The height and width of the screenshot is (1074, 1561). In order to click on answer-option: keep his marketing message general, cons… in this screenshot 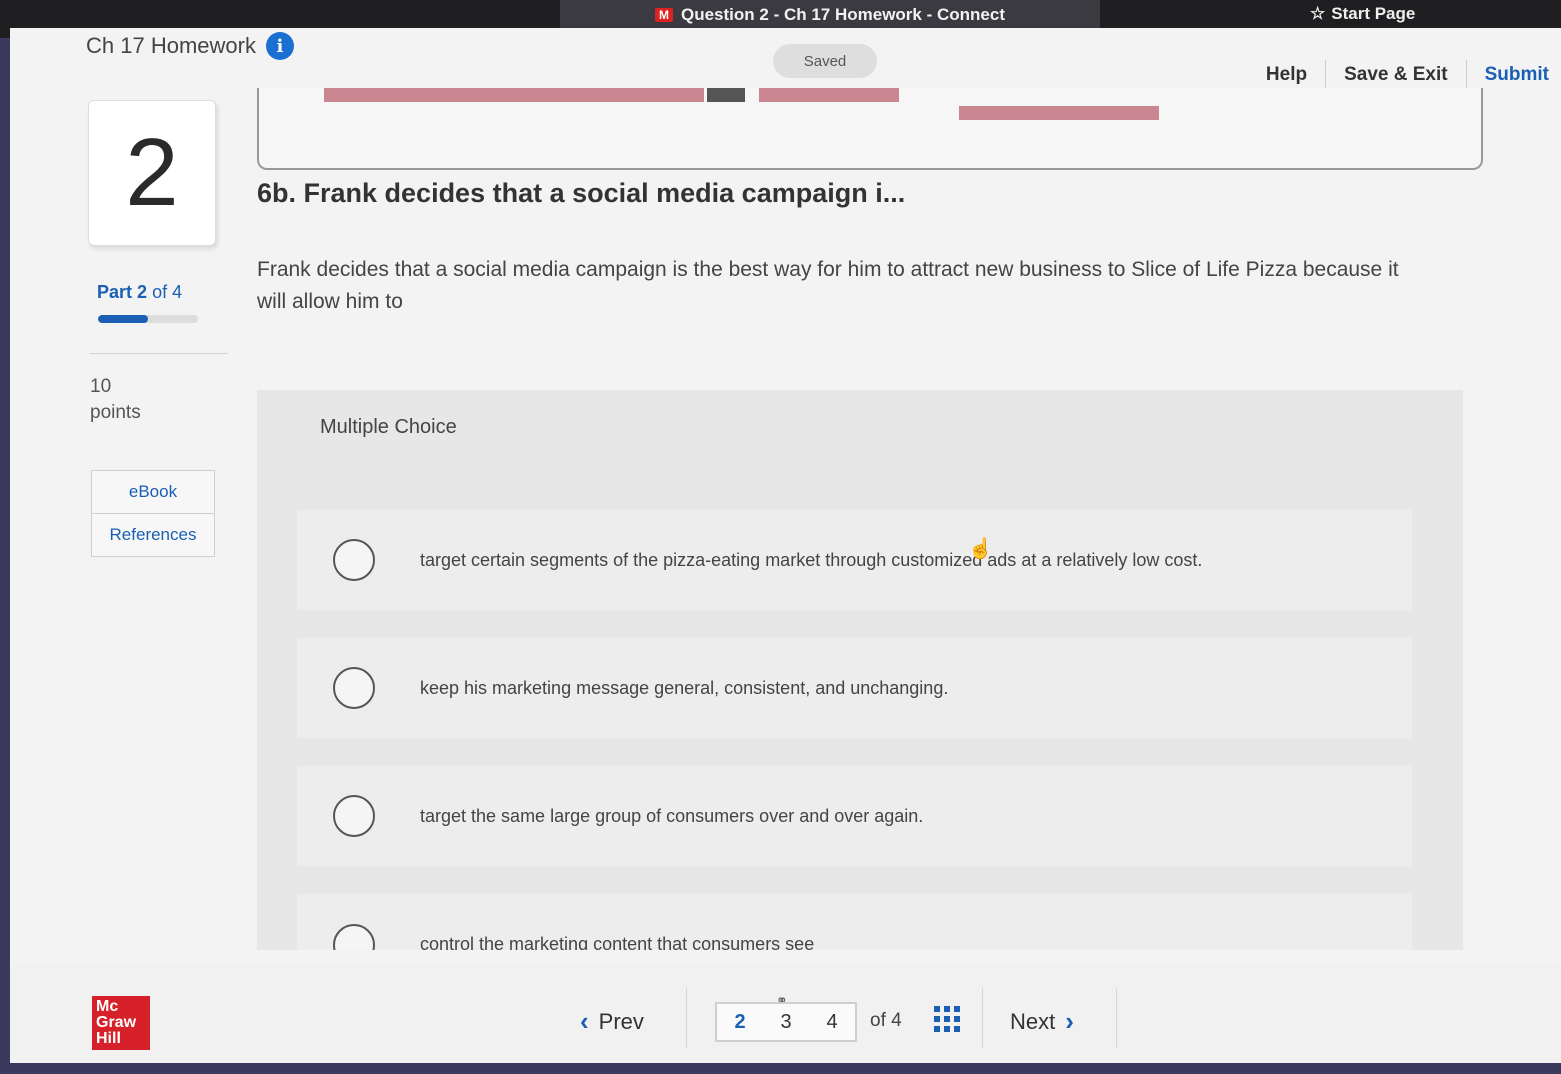, I will do `click(854, 688)`.